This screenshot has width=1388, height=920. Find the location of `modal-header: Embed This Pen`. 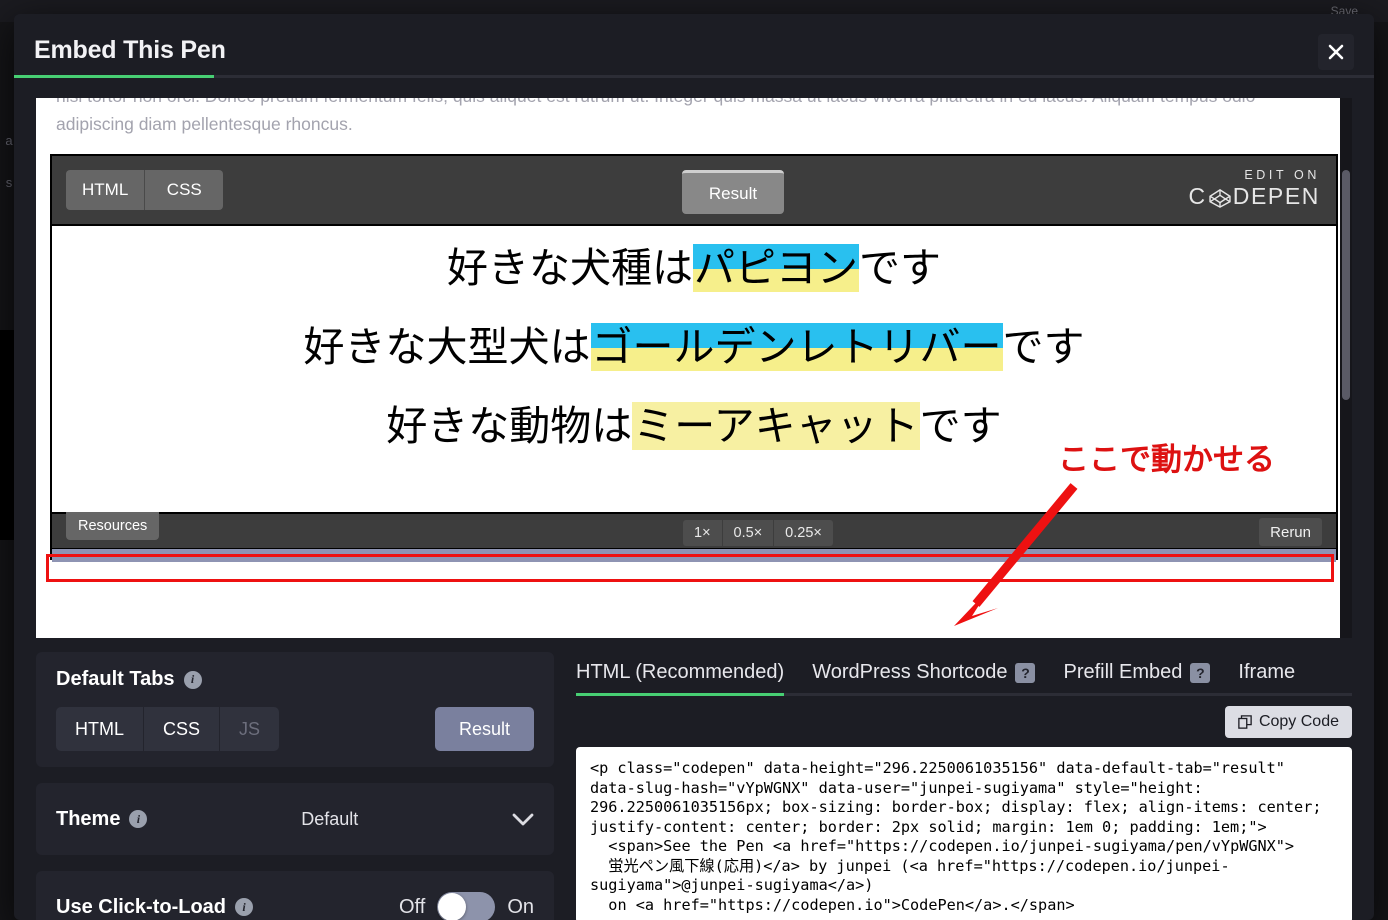

modal-header: Embed This Pen is located at coordinates (694, 52).